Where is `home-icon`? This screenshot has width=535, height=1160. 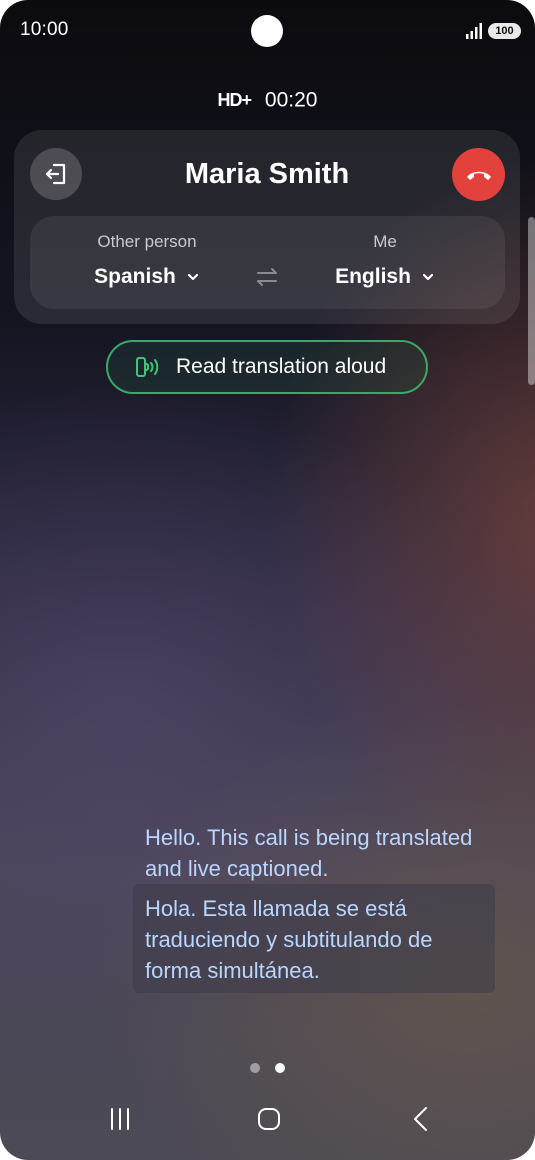 home-icon is located at coordinates (269, 1119).